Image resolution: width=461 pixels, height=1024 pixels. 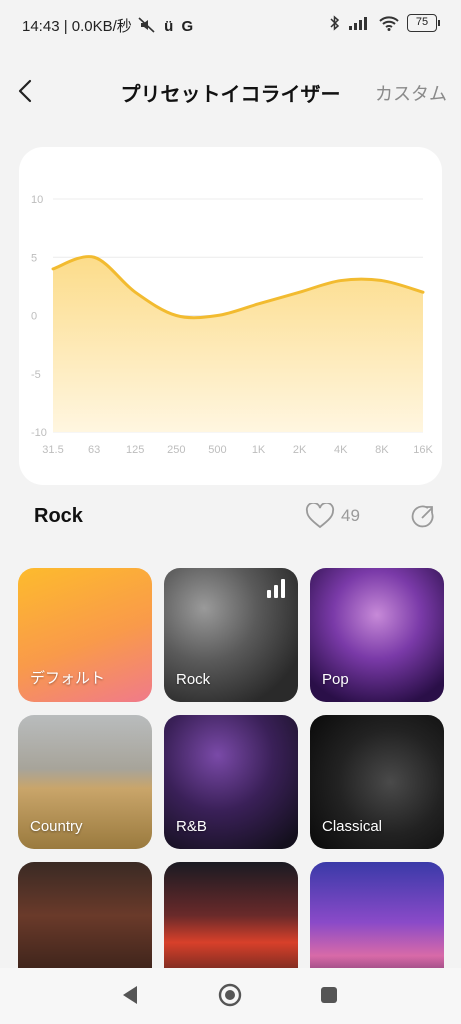 What do you see at coordinates (169, 26) in the screenshot?
I see `app-u-icon: ü` at bounding box center [169, 26].